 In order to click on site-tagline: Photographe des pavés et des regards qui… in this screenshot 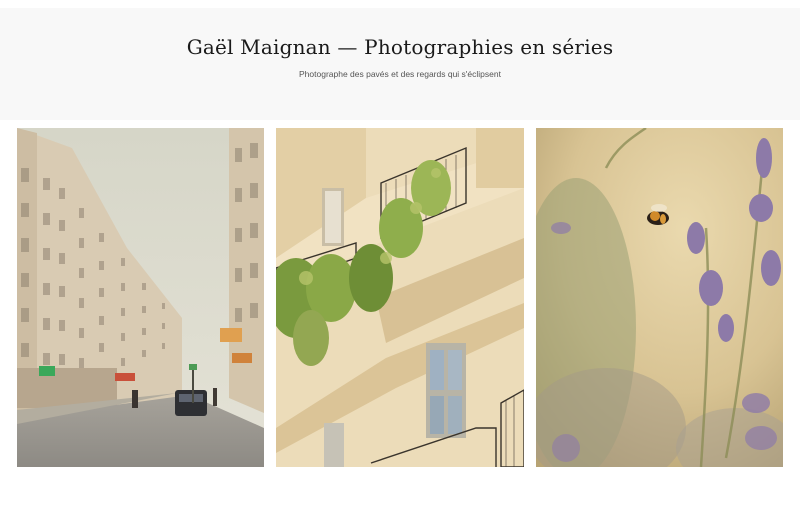, I will do `click(400, 74)`.